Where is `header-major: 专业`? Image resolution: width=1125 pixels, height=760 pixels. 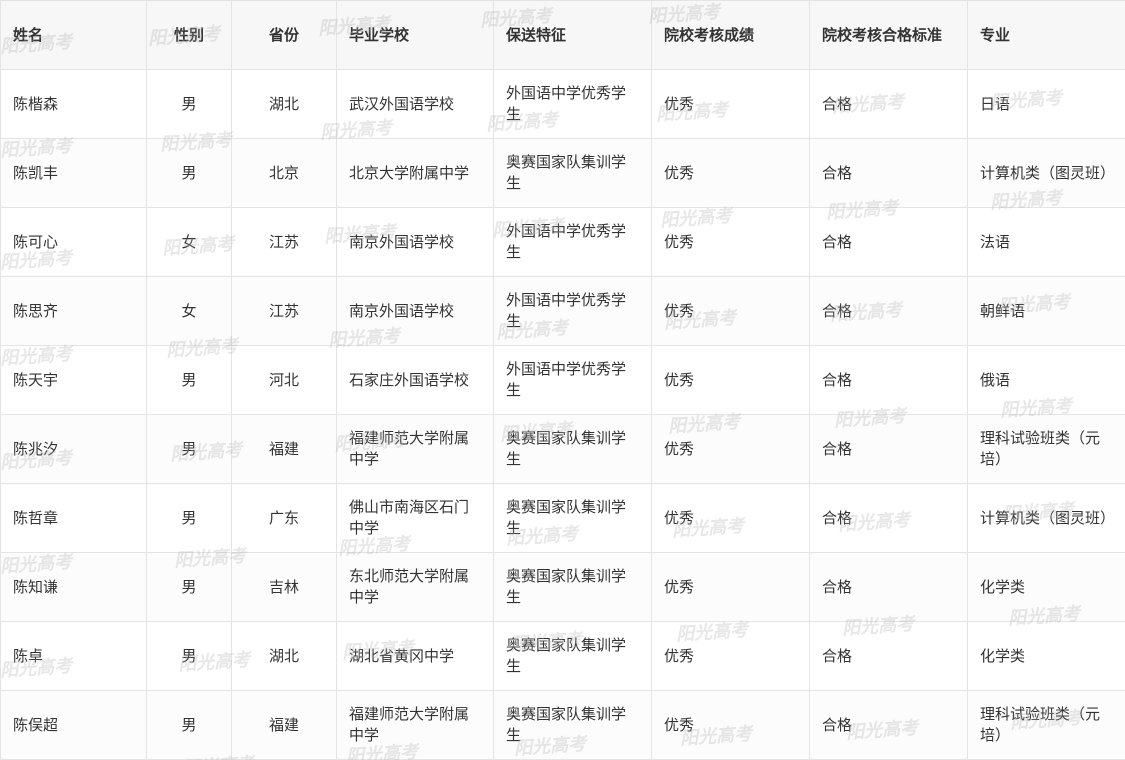 header-major: 专业 is located at coordinates (1046, 35).